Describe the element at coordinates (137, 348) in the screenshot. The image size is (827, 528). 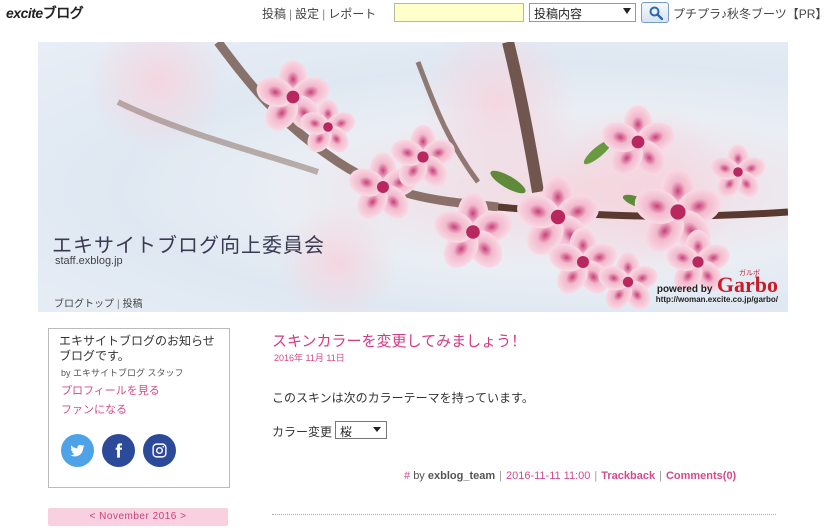
I see `profile-description: エキサイトブログのお知らせブログです。` at that location.